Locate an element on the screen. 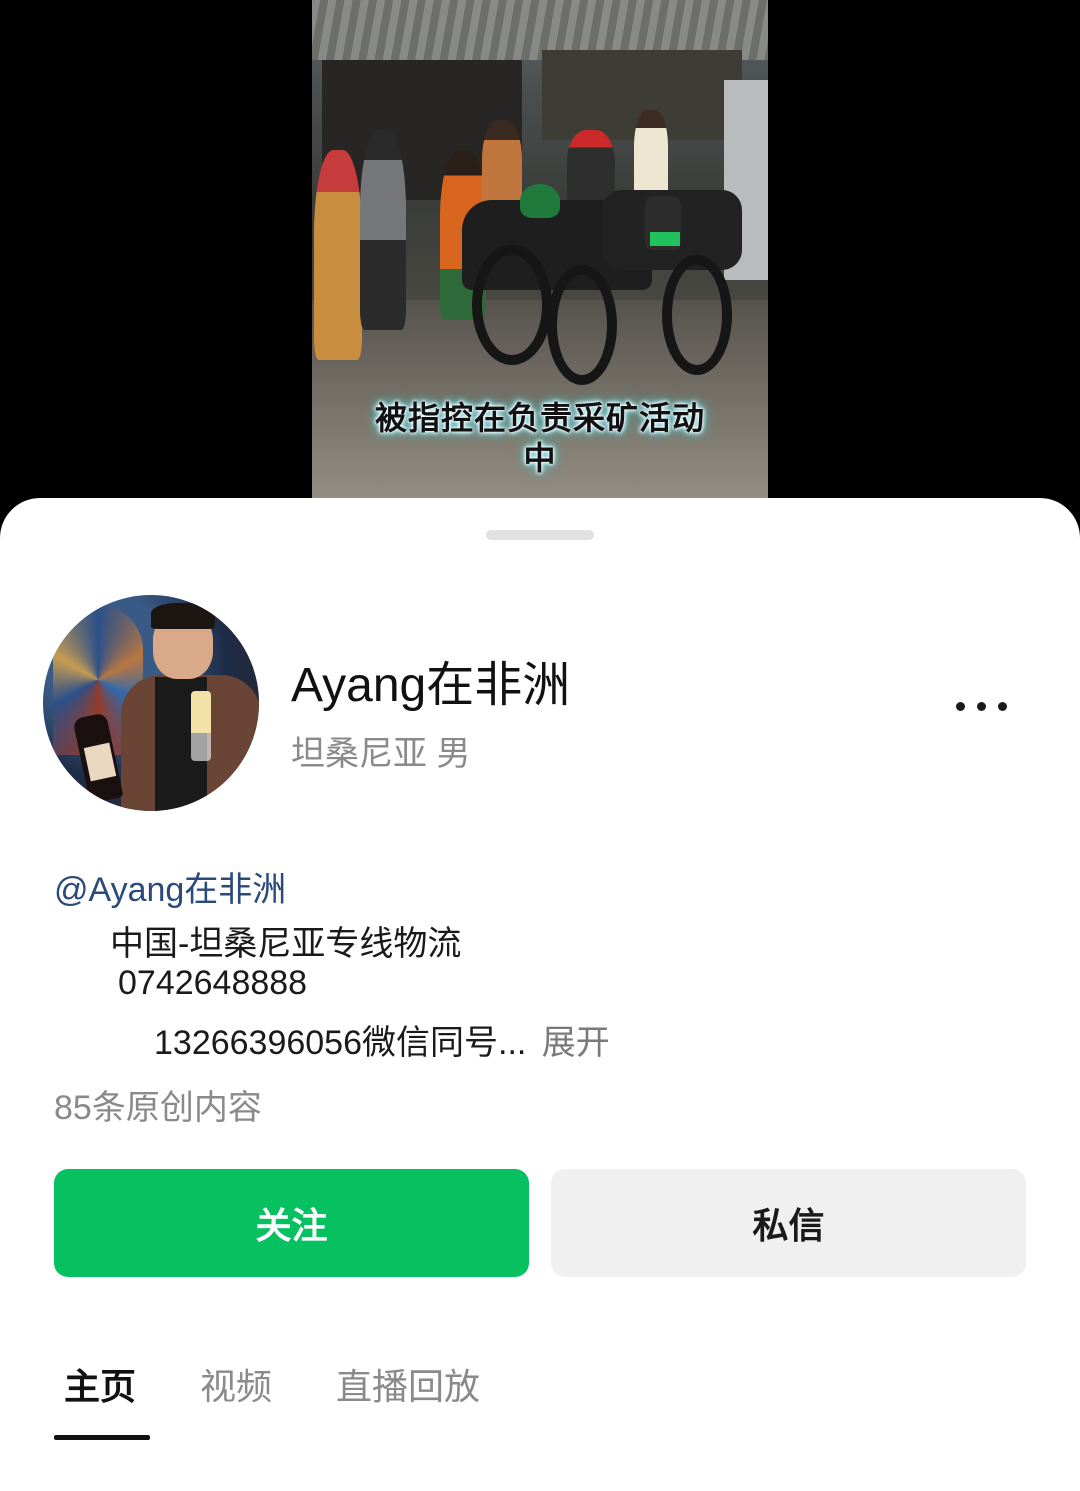  video-caption: 被指控在负责采矿活动 中 is located at coordinates (540, 438).